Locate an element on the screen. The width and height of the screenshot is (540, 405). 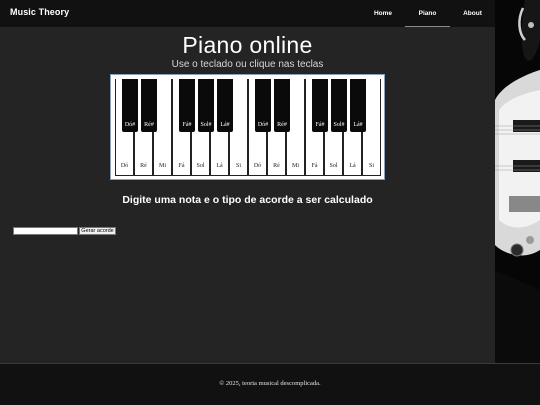
footer-copyright: © 2025, teoria musical descomplicada. is located at coordinates (270, 383).